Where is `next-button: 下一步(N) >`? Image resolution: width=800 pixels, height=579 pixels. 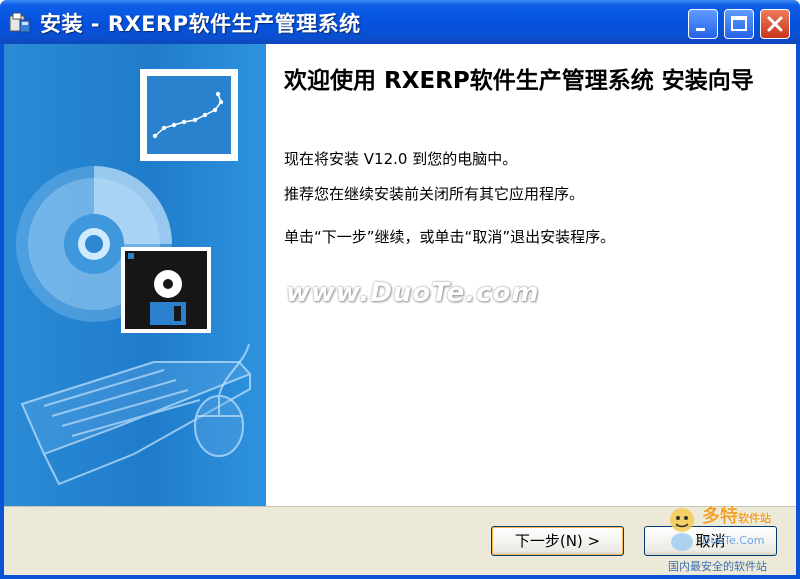
next-button: 下一步(N) > is located at coordinates (557, 541).